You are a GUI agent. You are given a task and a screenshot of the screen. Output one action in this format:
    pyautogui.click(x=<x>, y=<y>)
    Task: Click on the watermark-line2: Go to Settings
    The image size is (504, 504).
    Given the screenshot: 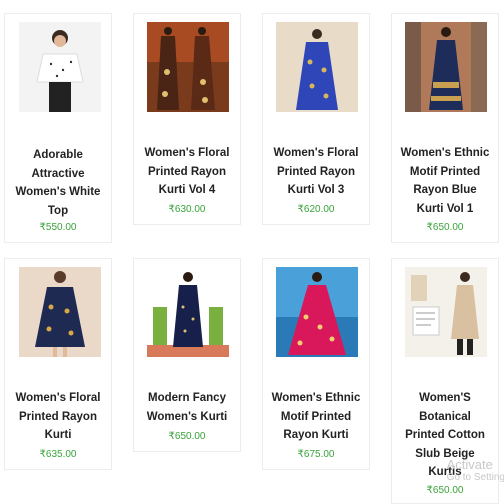 What is the action you would take?
    pyautogui.click(x=475, y=477)
    